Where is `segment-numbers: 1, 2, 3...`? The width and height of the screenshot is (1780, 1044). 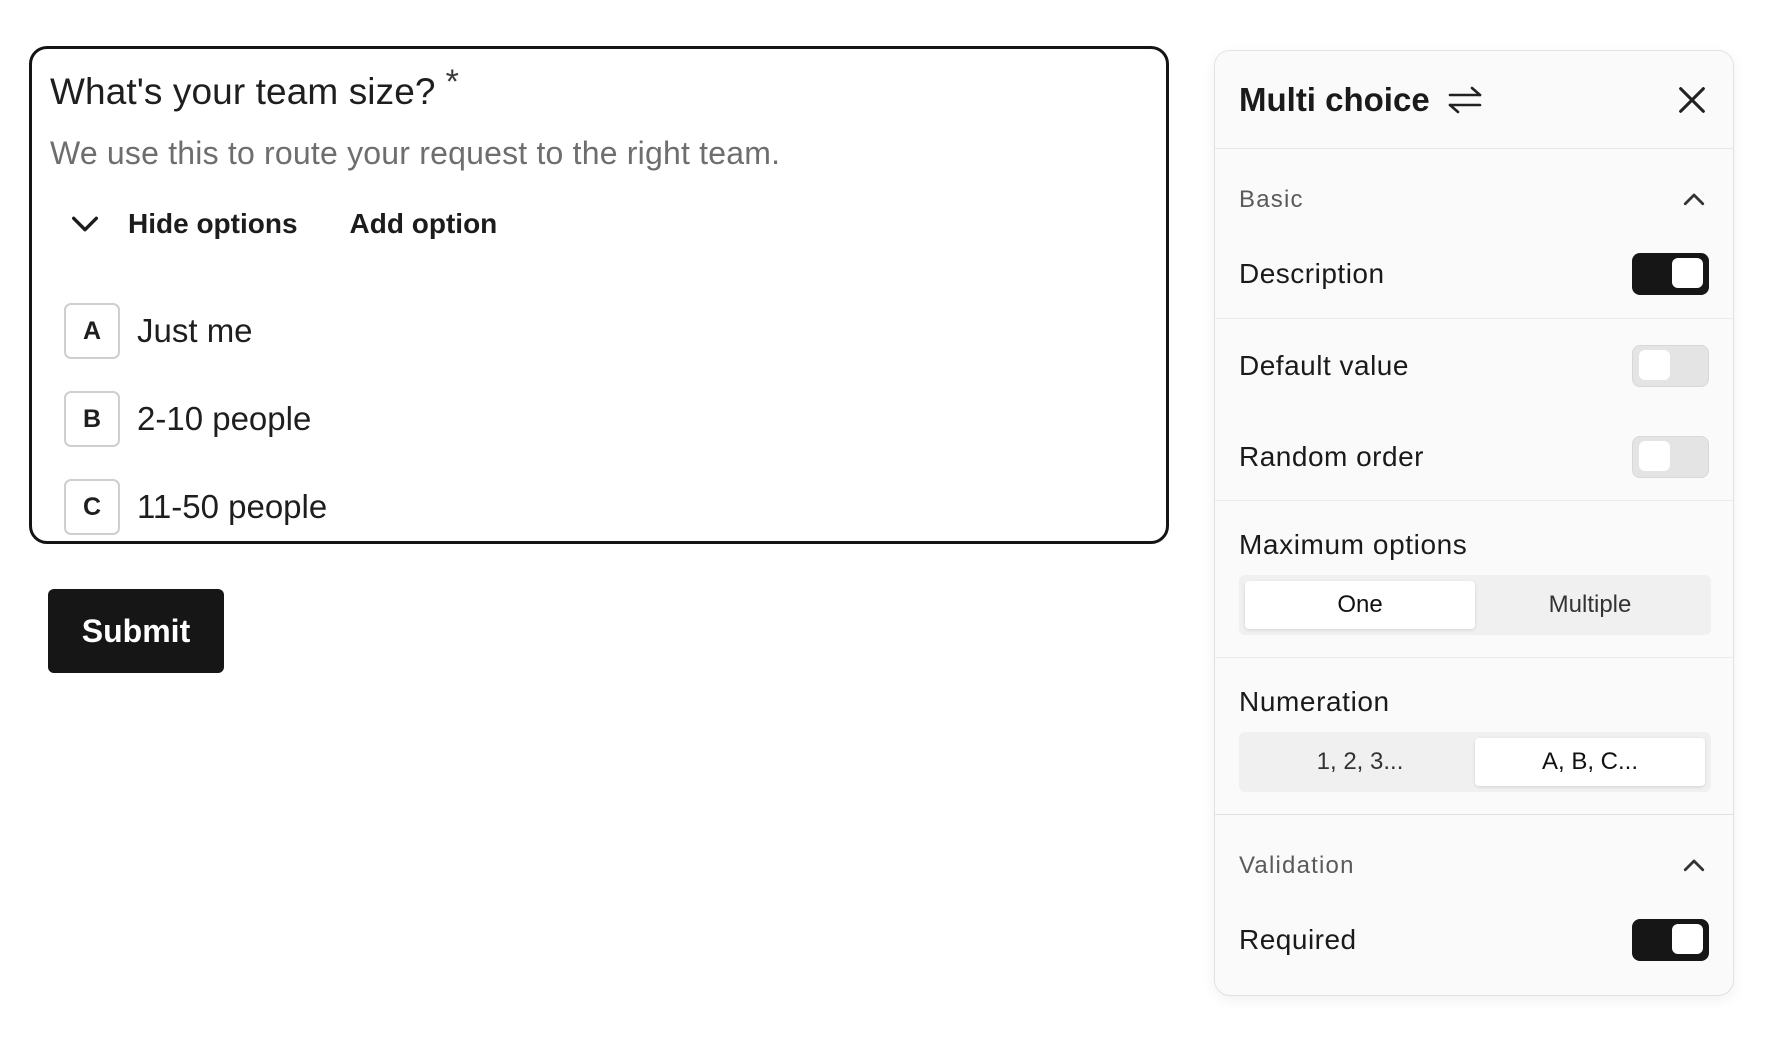 segment-numbers: 1, 2, 3... is located at coordinates (1360, 762).